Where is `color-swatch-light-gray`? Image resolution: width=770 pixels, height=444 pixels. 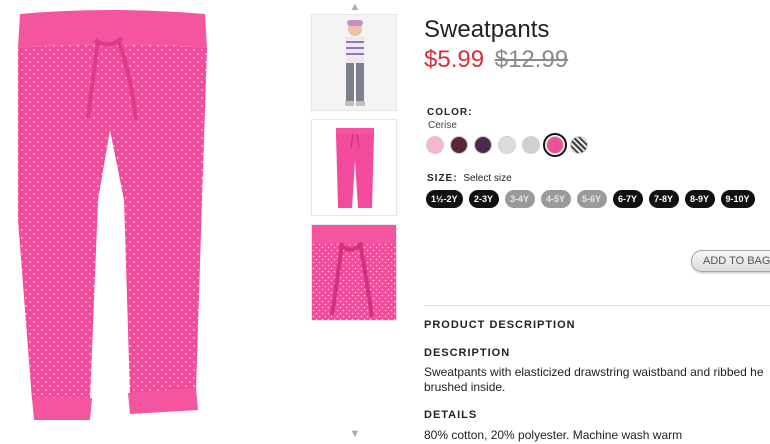 color-swatch-light-gray is located at coordinates (507, 145).